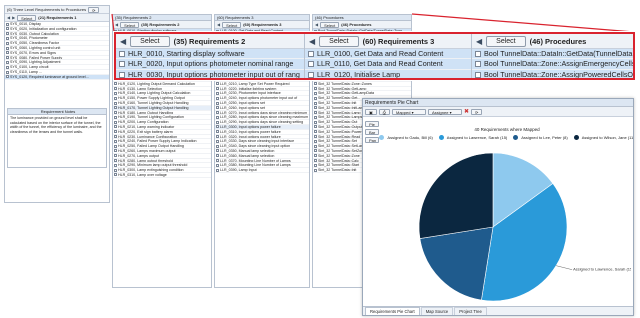 The image size is (640, 318). What do you see at coordinates (150, 41) in the screenshot?
I see `zoom-req2-select-button: Select` at bounding box center [150, 41].